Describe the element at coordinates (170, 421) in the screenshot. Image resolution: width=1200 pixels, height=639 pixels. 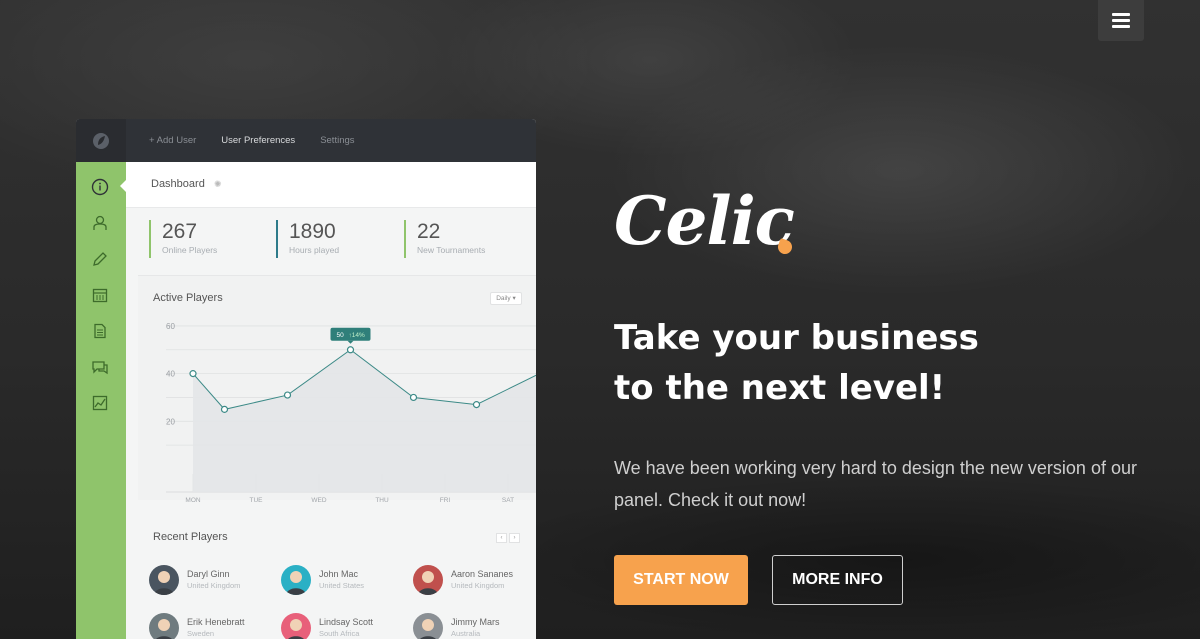
I see `y-tick-label: 20` at that location.